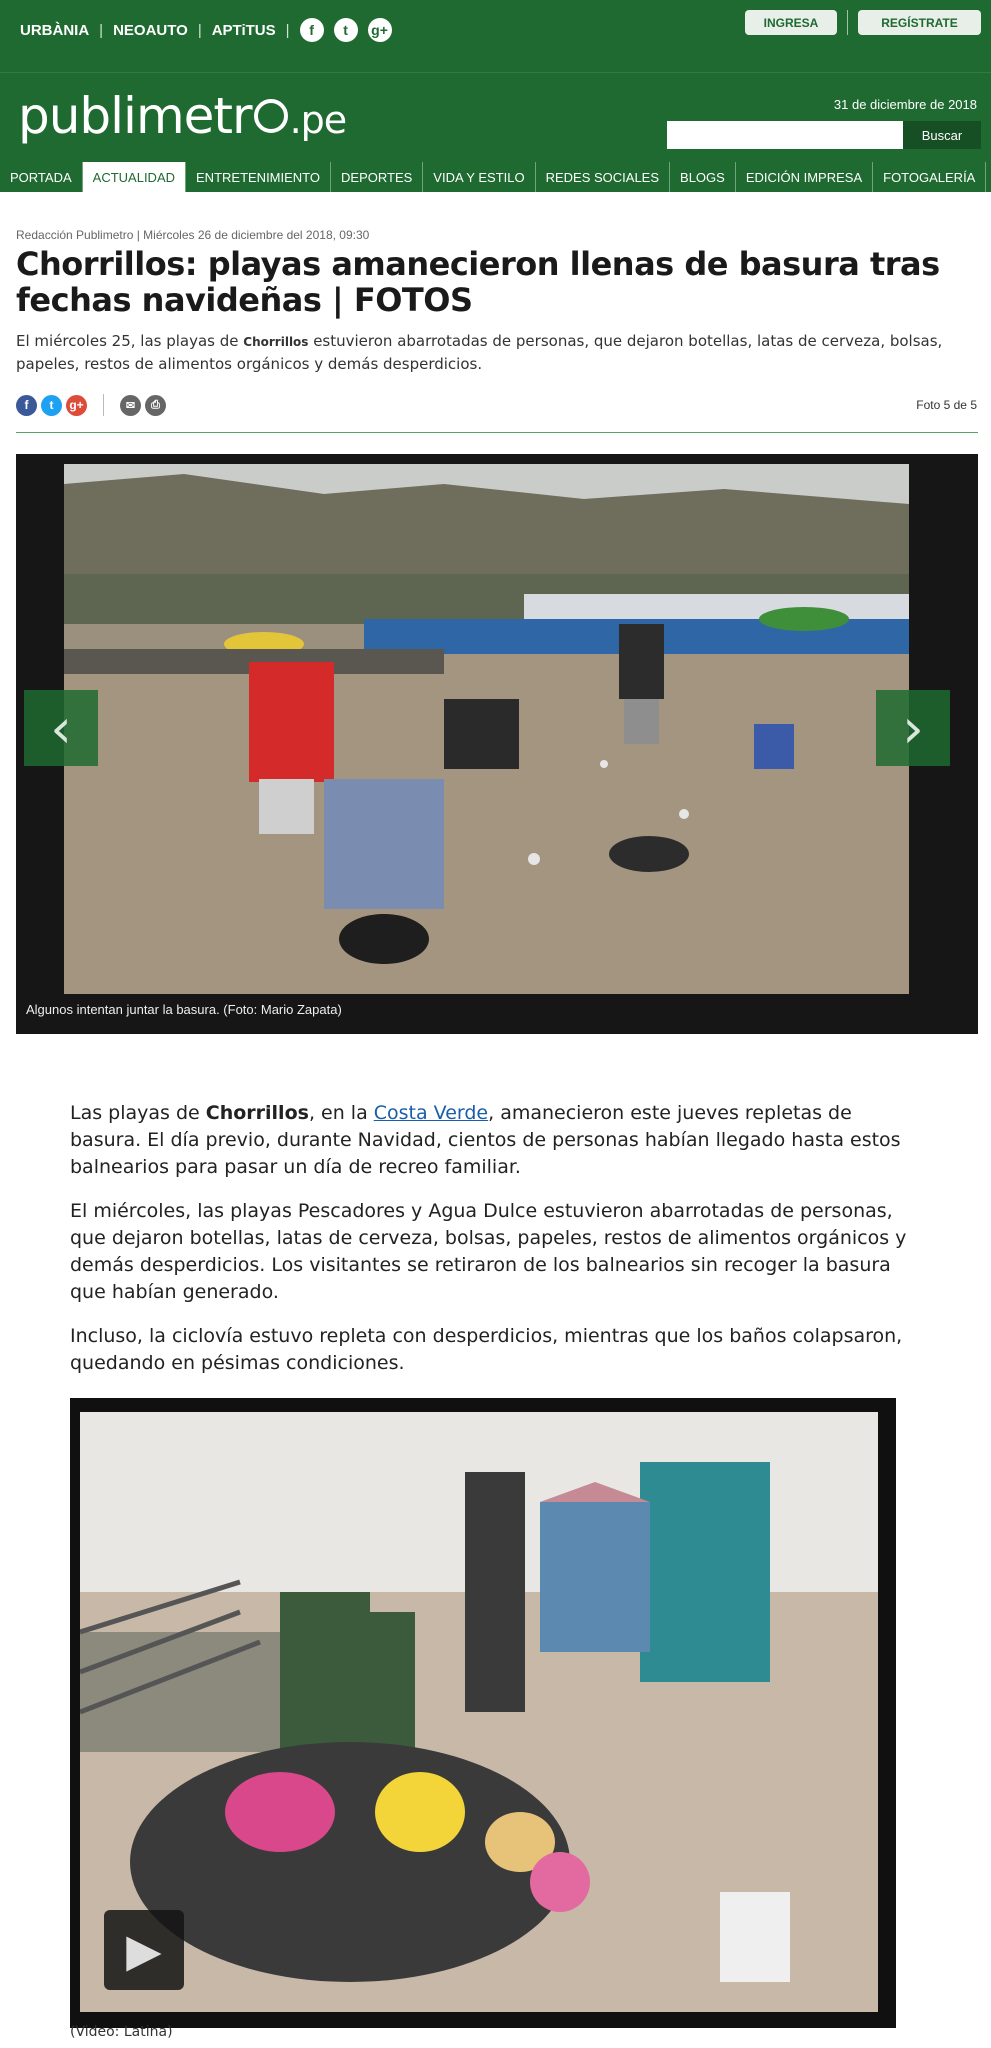  I want to click on twitter-share-icon: t, so click(51, 405).